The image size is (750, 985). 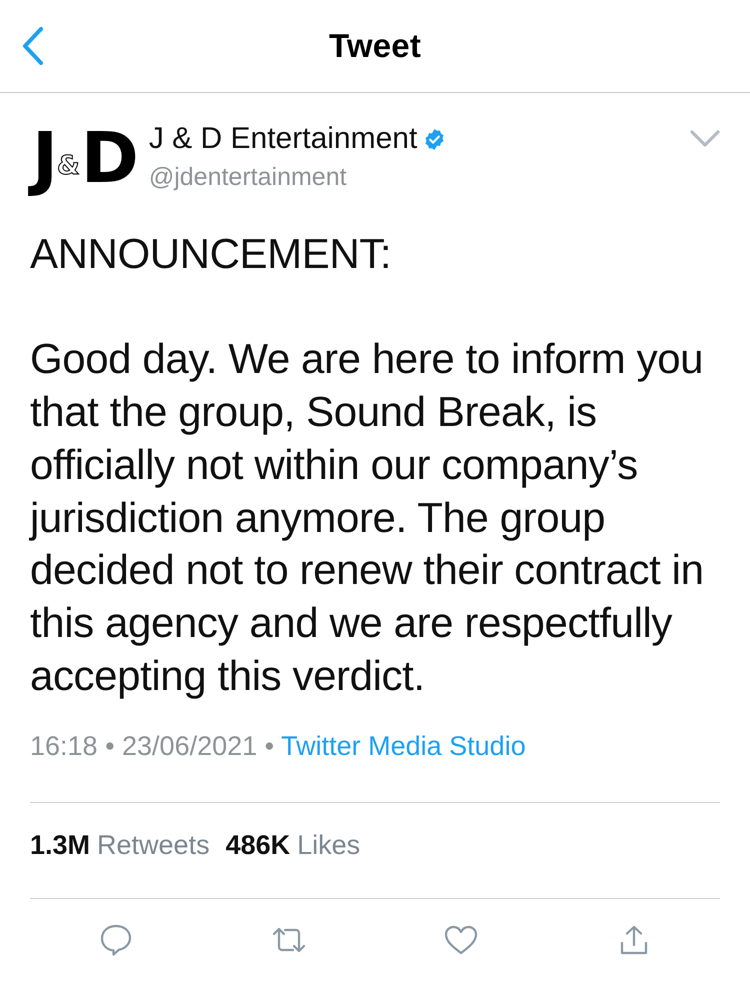 I want to click on page-title: Tweet, so click(x=375, y=46).